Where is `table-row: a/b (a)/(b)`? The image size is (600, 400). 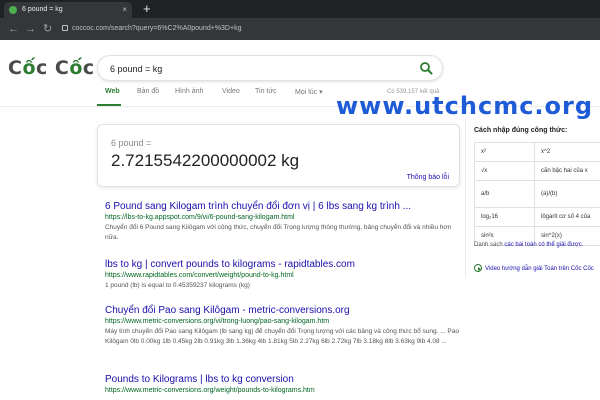
table-row: a/b (a)/(b) is located at coordinates (537, 194).